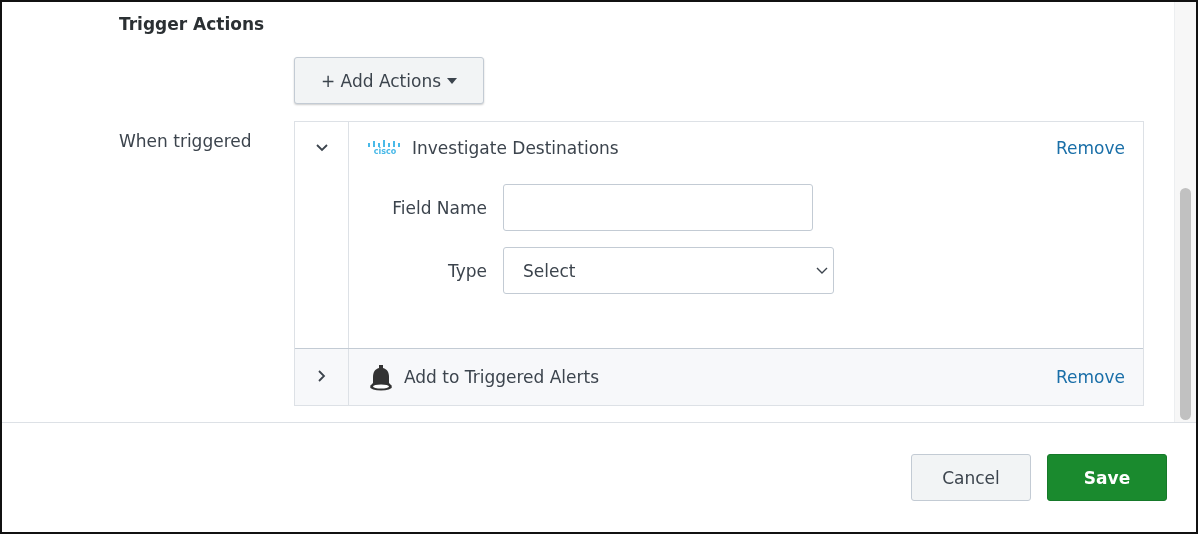 The image size is (1198, 534). What do you see at coordinates (389, 80) in the screenshot?
I see `add-actions-button: + Add Actions` at bounding box center [389, 80].